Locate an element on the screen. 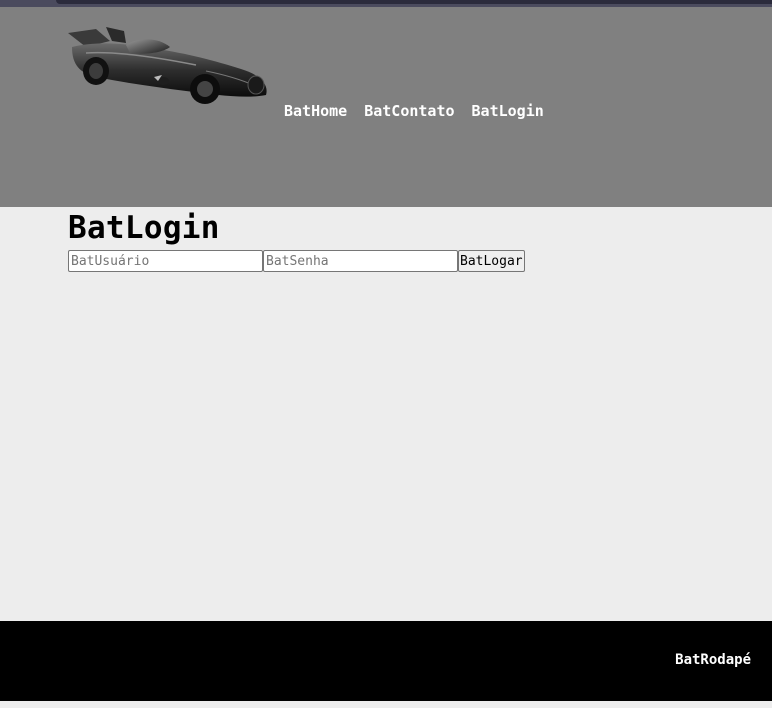 Image resolution: width=772 pixels, height=708 pixels. nav-link-batlogin: BatLogin is located at coordinates (508, 111).